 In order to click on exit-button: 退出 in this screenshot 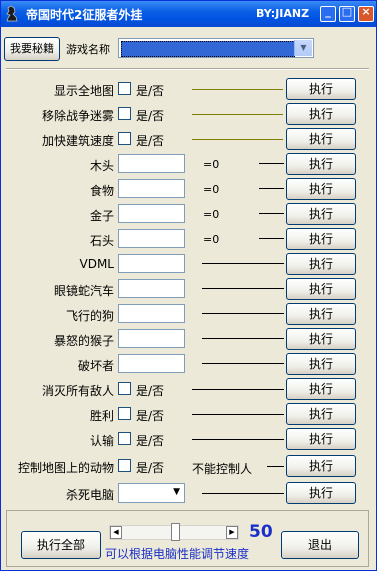, I will do `click(320, 545)`.